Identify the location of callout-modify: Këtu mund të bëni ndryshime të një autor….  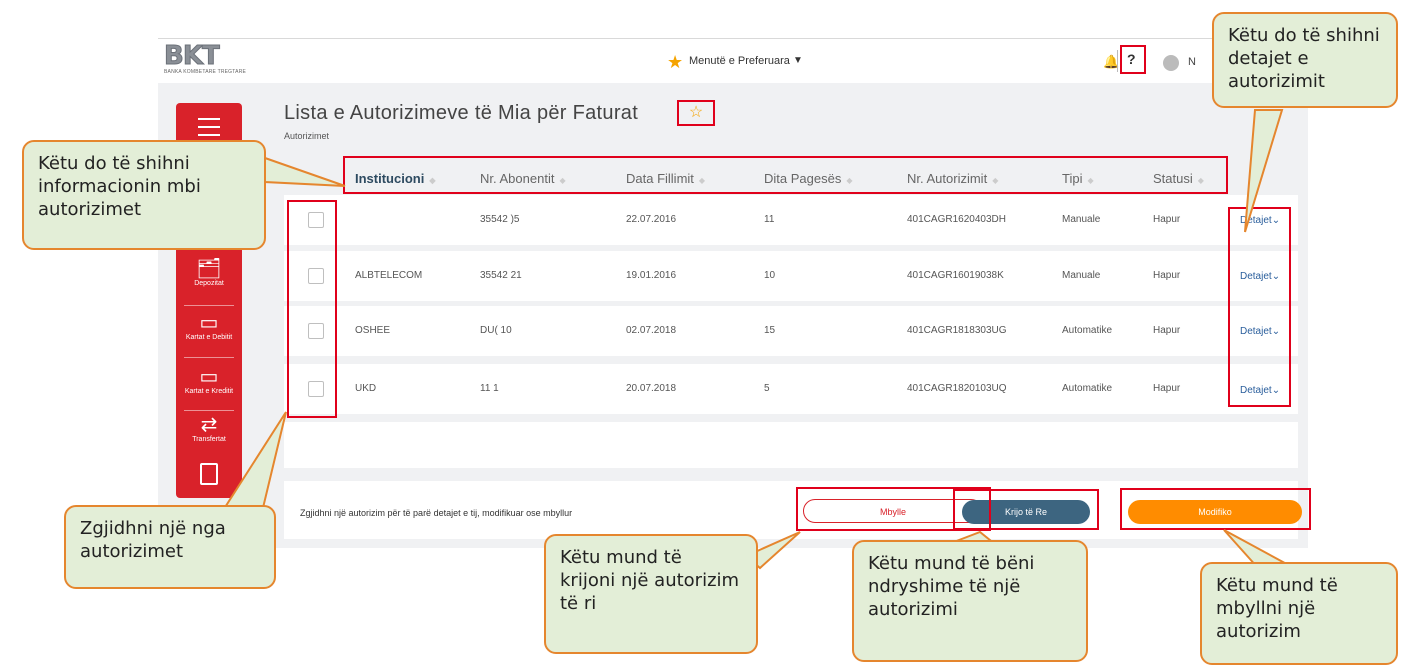
(970, 601).